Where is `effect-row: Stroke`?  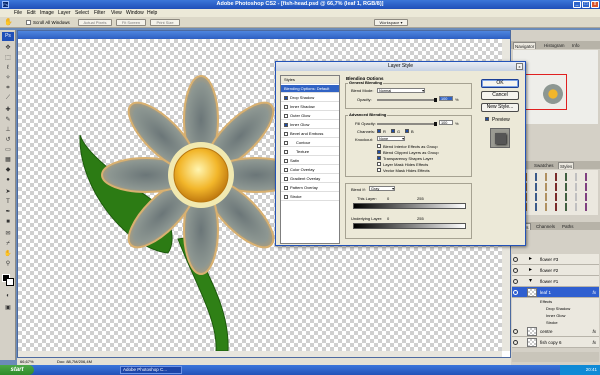 effect-row: Stroke is located at coordinates (555, 322).